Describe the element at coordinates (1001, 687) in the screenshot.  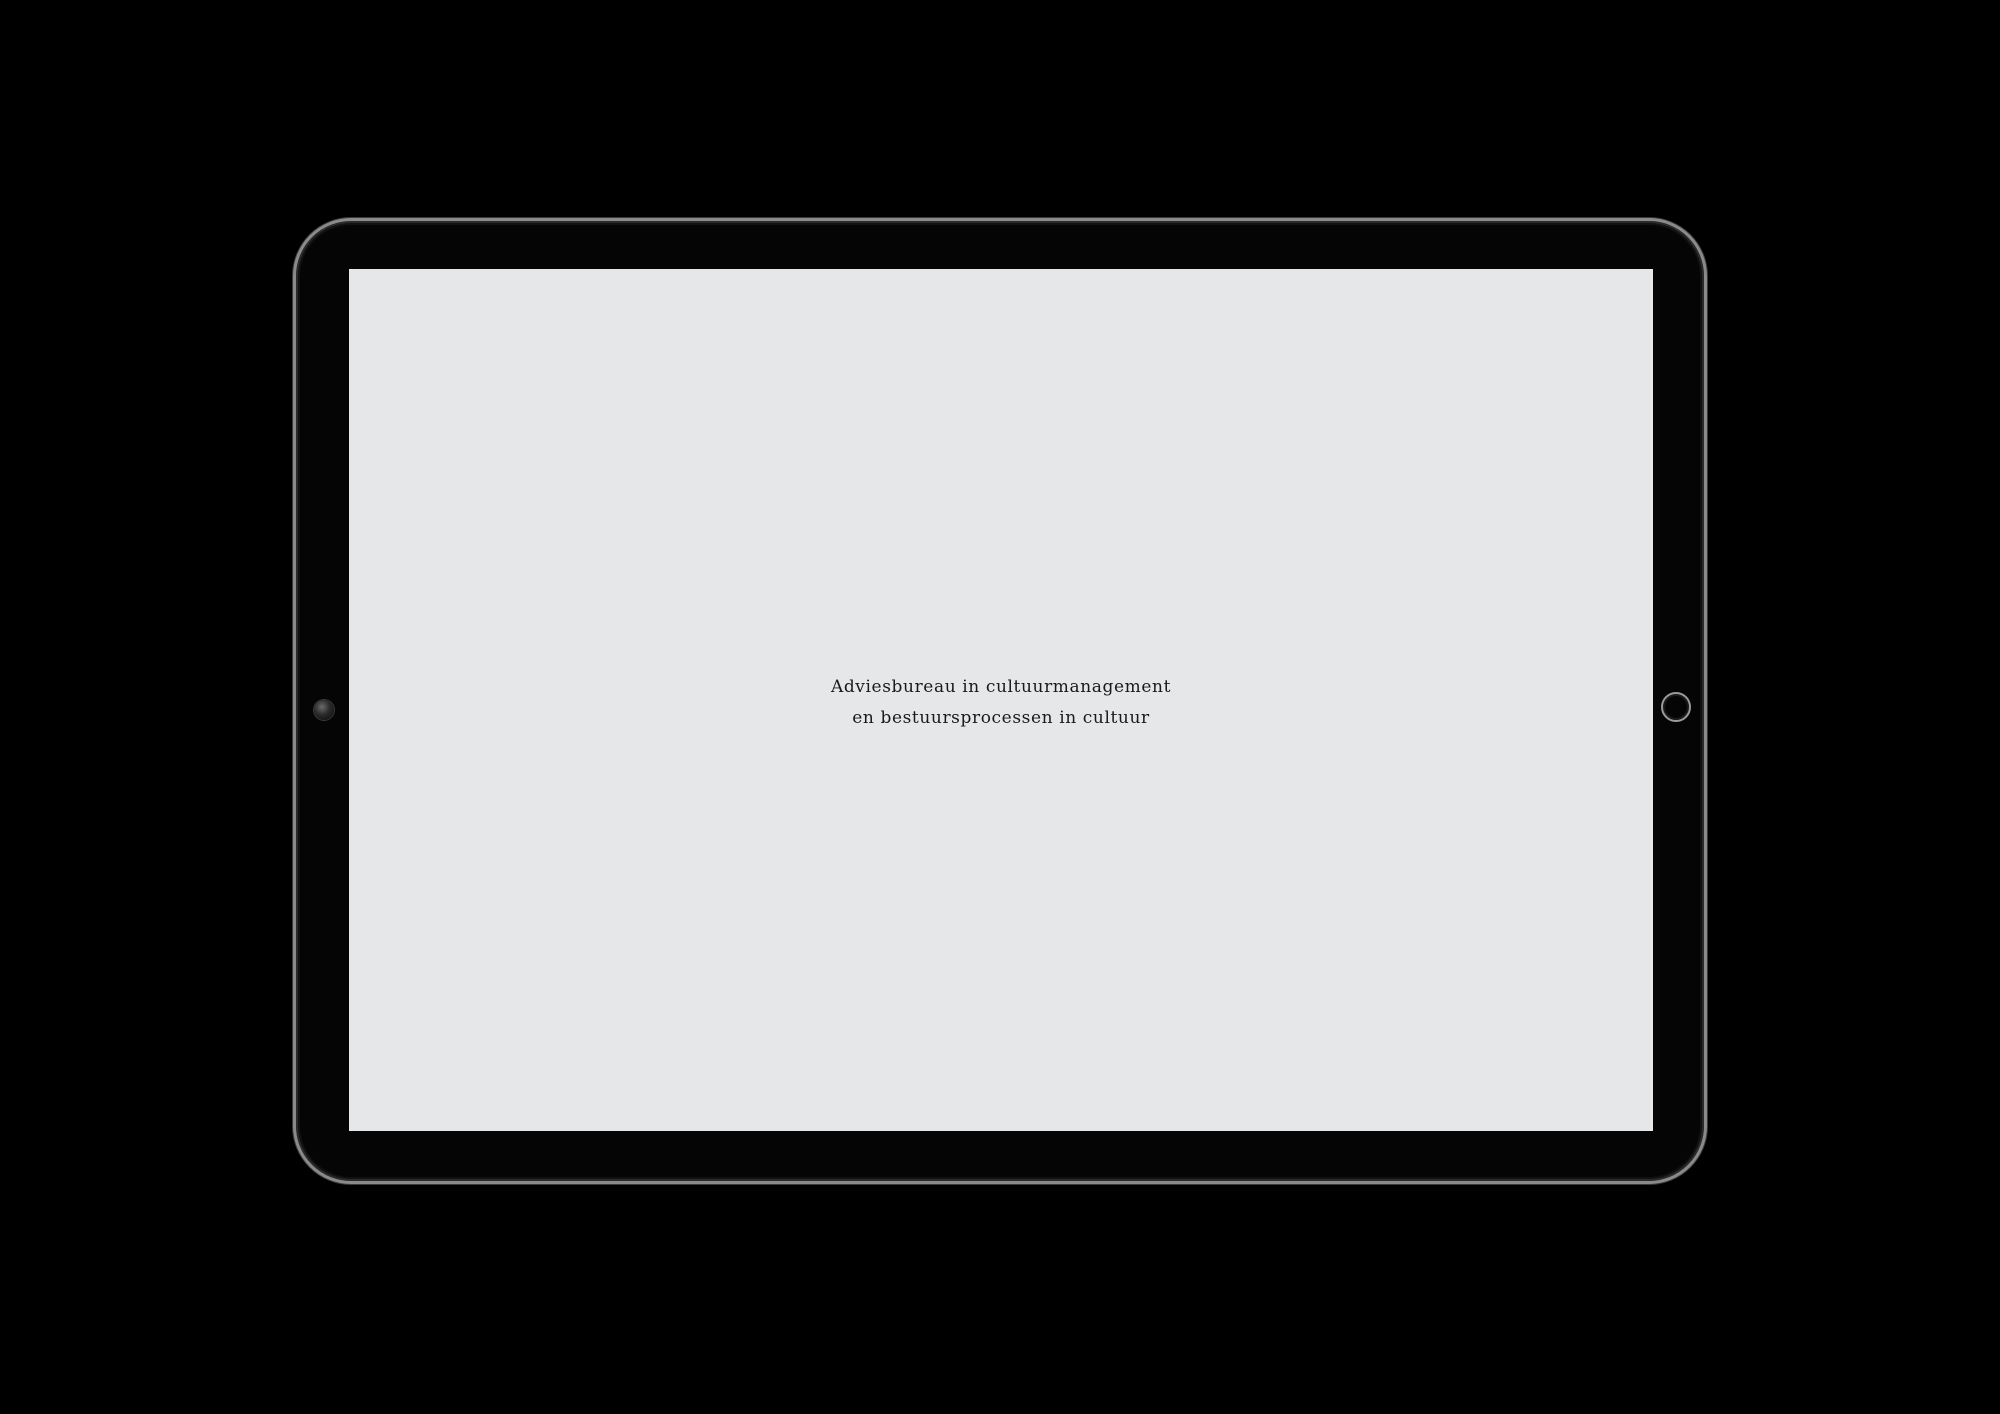
I see `tagline-line-1: Adviesbureau in cultuurmanagement` at that location.